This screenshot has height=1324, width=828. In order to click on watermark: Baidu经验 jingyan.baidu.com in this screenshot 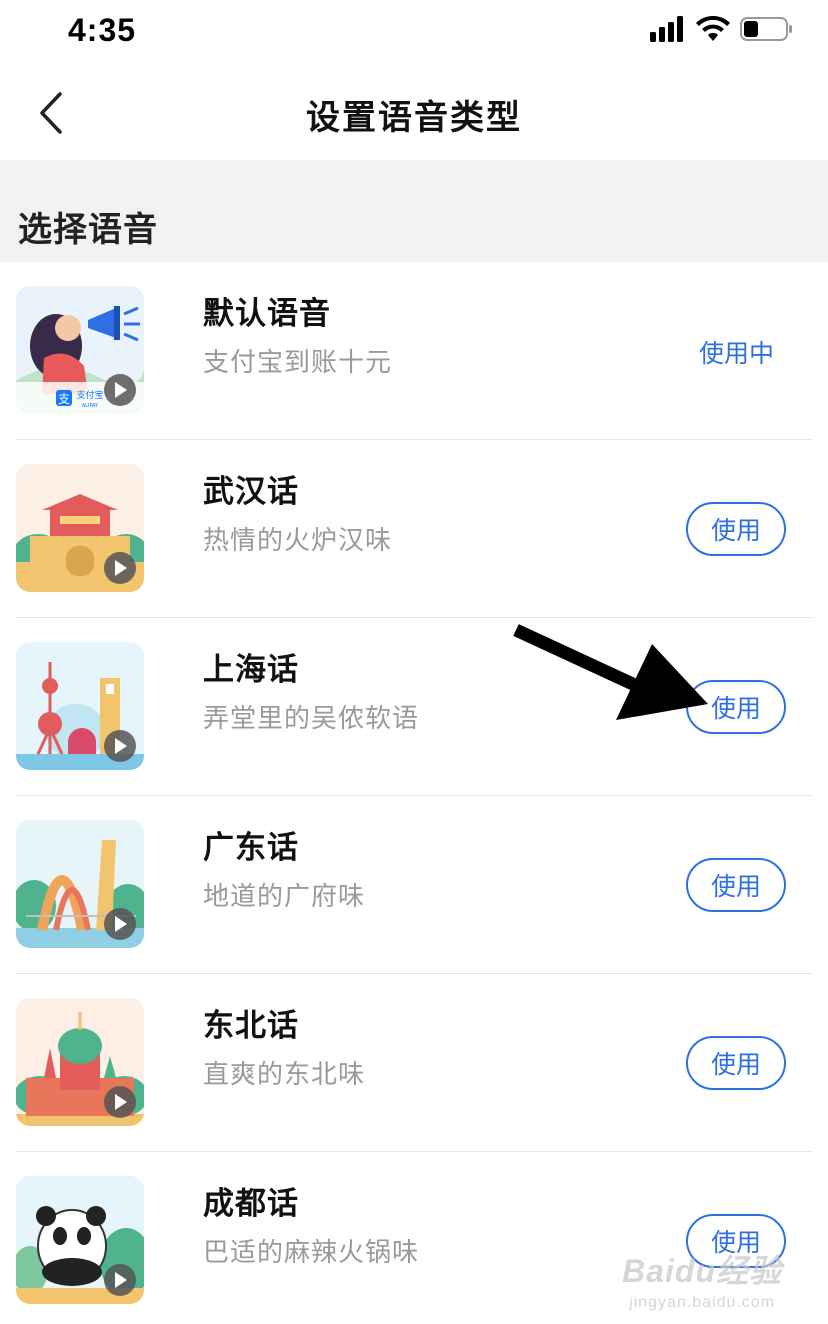, I will do `click(702, 1279)`.